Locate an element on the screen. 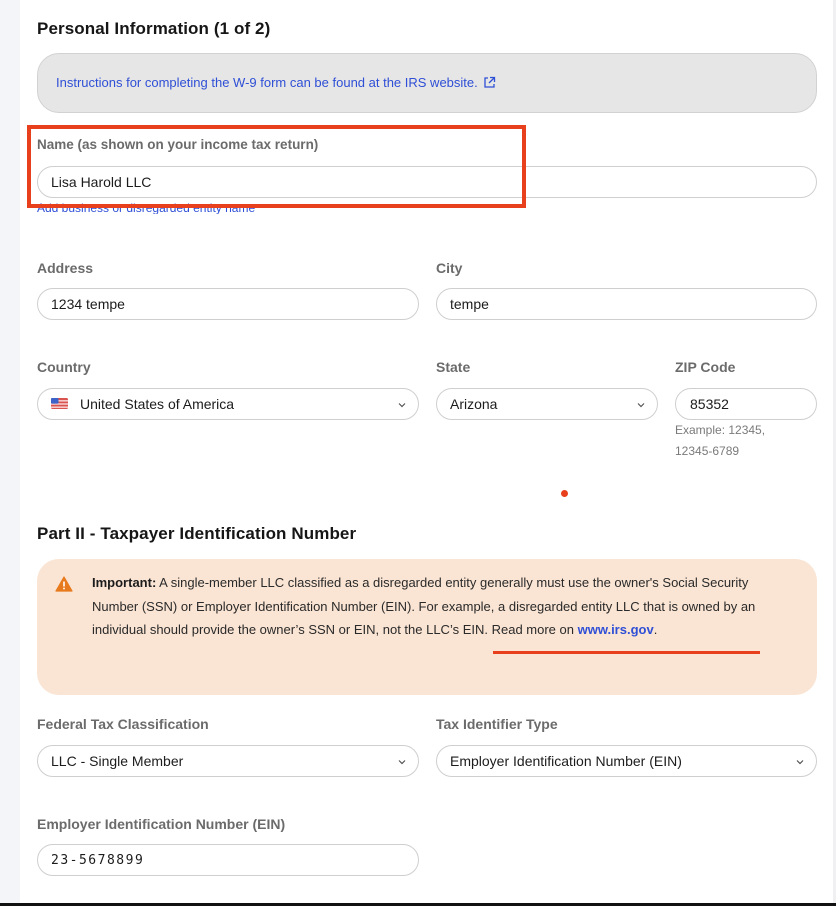 The height and width of the screenshot is (906, 836). tax-identifier-type-select: Employer Identification Number (EIN) is located at coordinates (626, 761).